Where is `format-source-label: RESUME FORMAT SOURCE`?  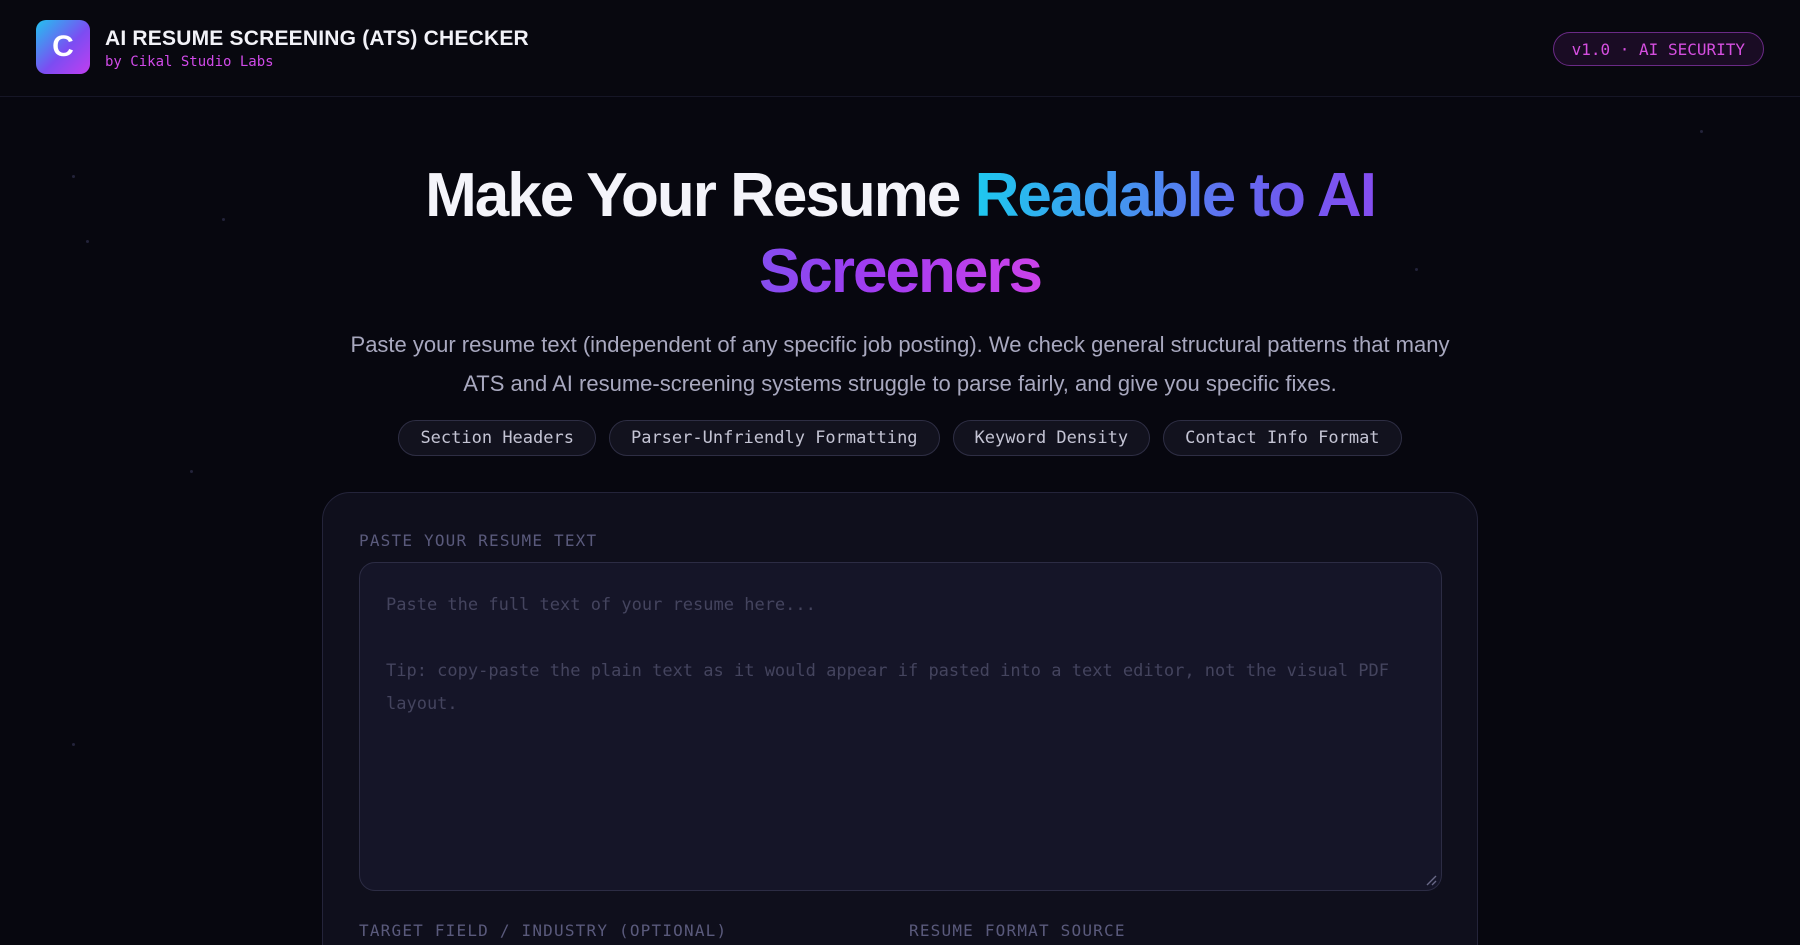
format-source-label: RESUME FORMAT SOURCE is located at coordinates (1017, 930).